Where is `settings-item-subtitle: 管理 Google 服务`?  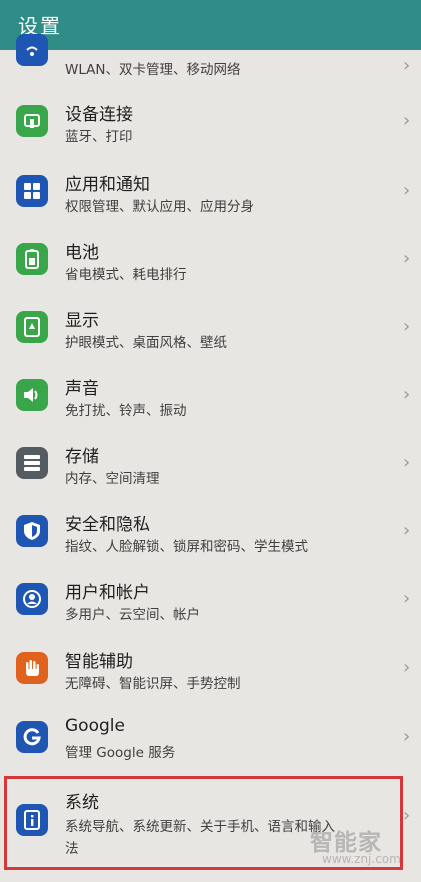 settings-item-subtitle: 管理 Google 服务 is located at coordinates (120, 753).